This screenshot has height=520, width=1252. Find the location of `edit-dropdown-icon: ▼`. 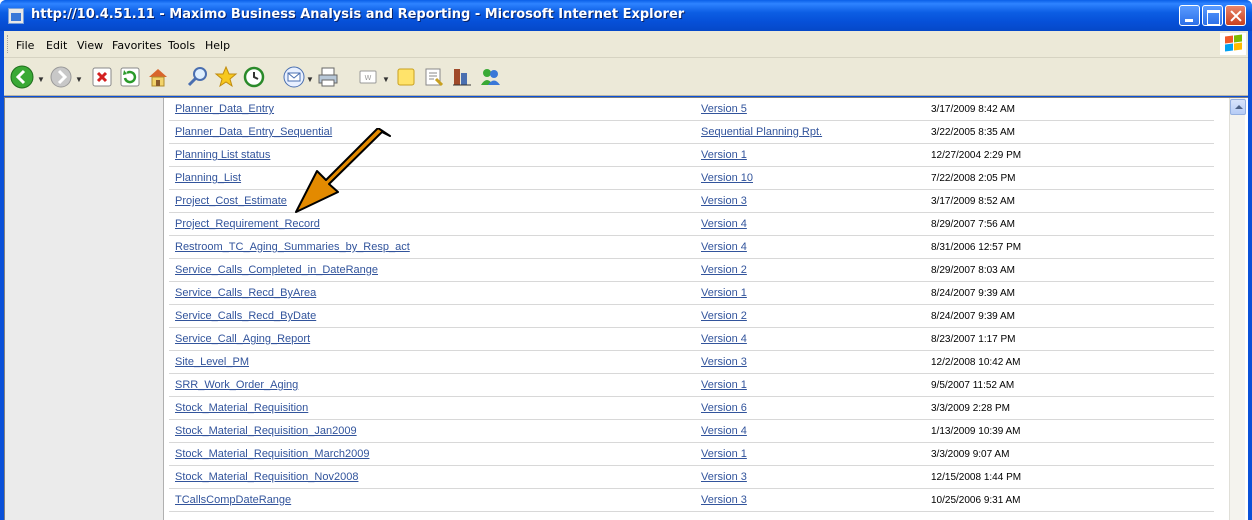

edit-dropdown-icon: ▼ is located at coordinates (386, 79).